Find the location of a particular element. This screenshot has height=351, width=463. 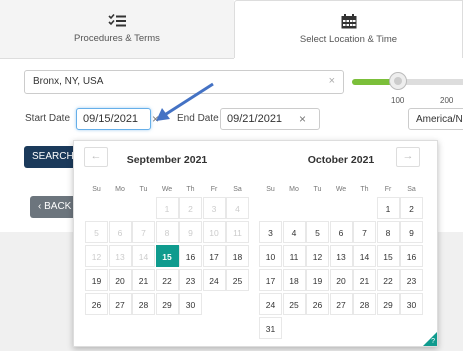

timezone-select: America/Ne is located at coordinates (435, 119).